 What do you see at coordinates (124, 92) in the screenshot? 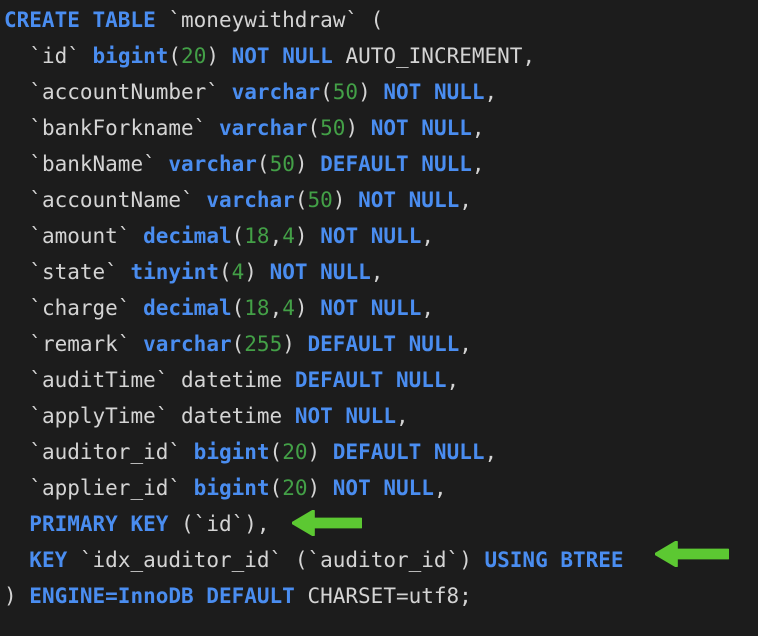
I see `sql-identifier: `accountNumber`` at bounding box center [124, 92].